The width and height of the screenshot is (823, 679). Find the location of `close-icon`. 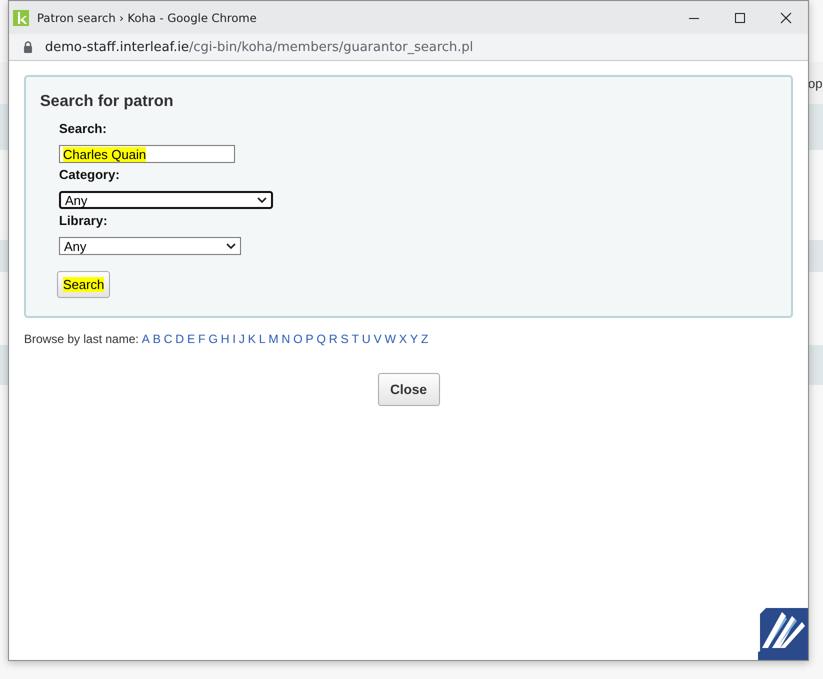

close-icon is located at coordinates (786, 18).